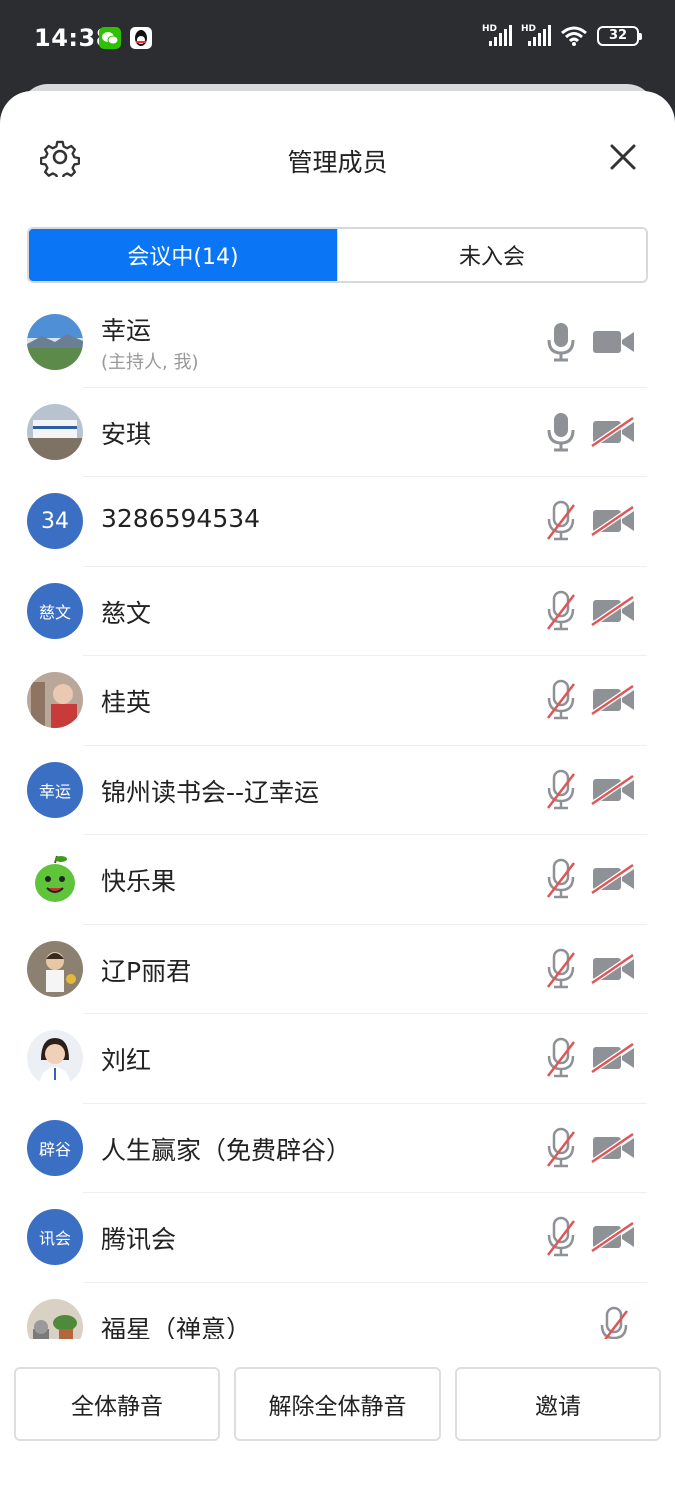 This screenshot has width=675, height=1500. What do you see at coordinates (55, 521) in the screenshot?
I see `avatar: 34` at bounding box center [55, 521].